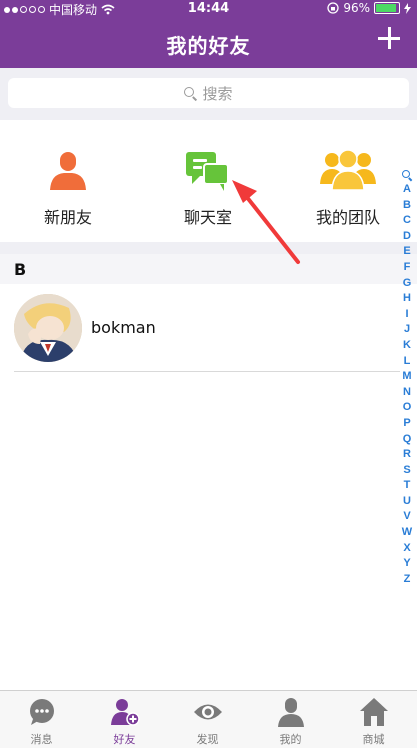 Image resolution: width=417 pixels, height=748 pixels. I want to click on index-letter: S, so click(407, 471).